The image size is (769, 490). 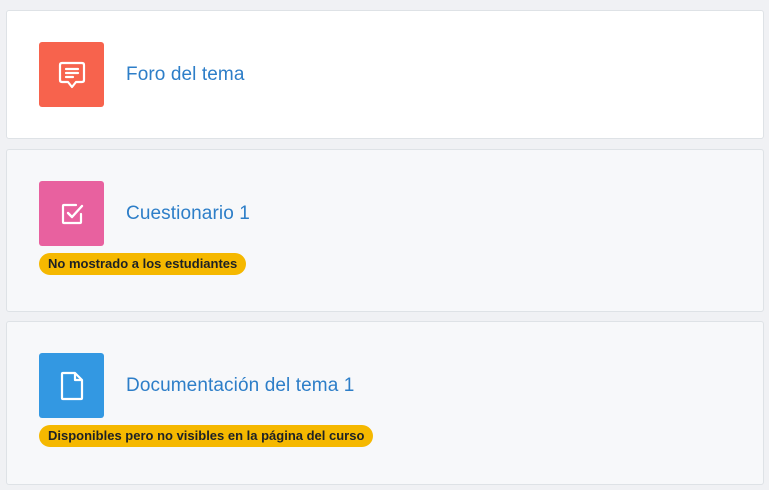 I want to click on forum-icon, so click(x=71, y=74).